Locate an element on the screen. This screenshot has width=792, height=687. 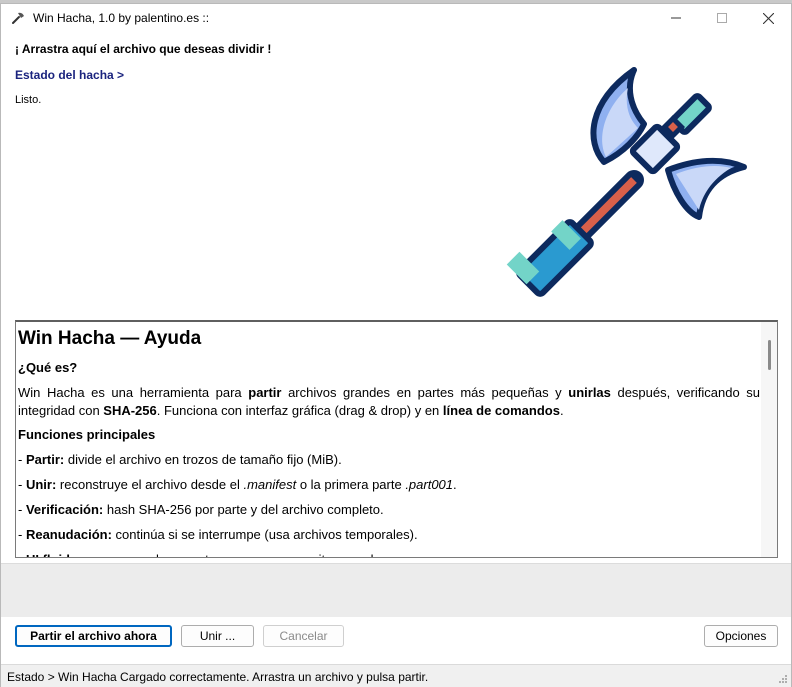
cancel-button: Cancelar is located at coordinates (303, 636).